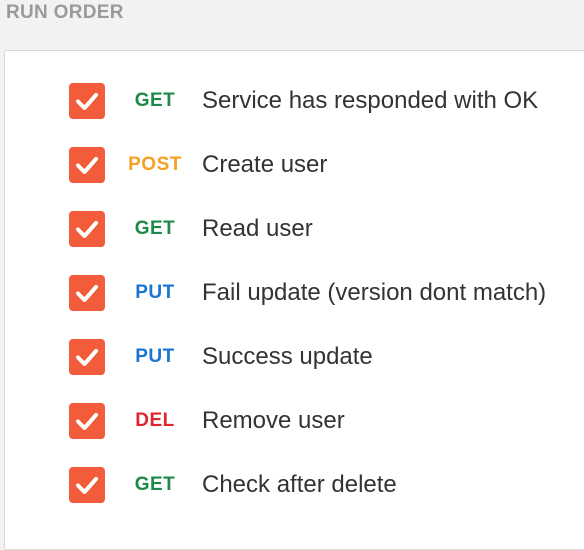 Image resolution: width=584 pixels, height=550 pixels. Describe the element at coordinates (265, 164) in the screenshot. I see `request-name: Create user` at that location.